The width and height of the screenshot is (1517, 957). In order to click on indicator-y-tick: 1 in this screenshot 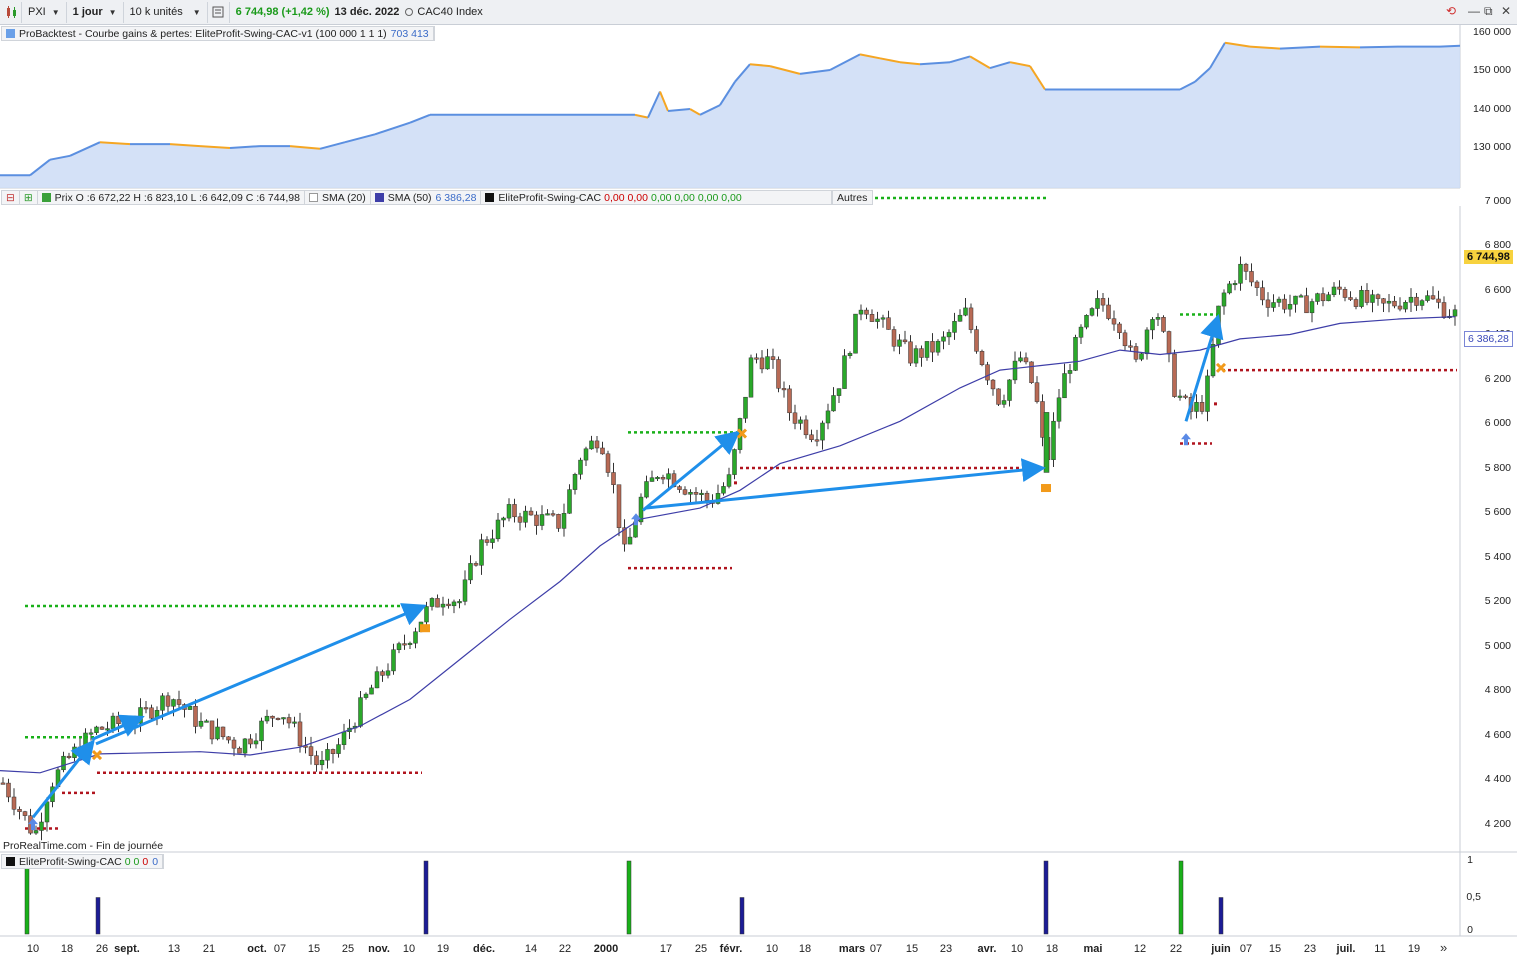, I will do `click(1470, 860)`.